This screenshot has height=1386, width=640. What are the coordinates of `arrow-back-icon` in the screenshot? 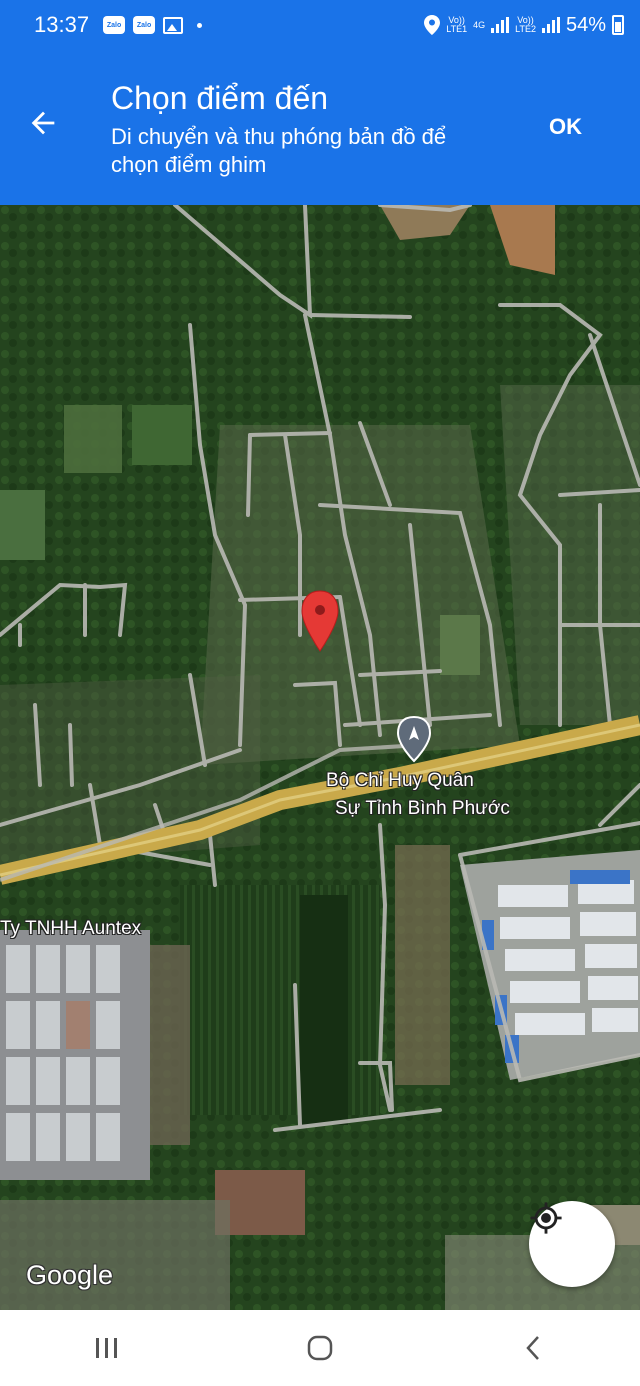 It's located at (43, 123).